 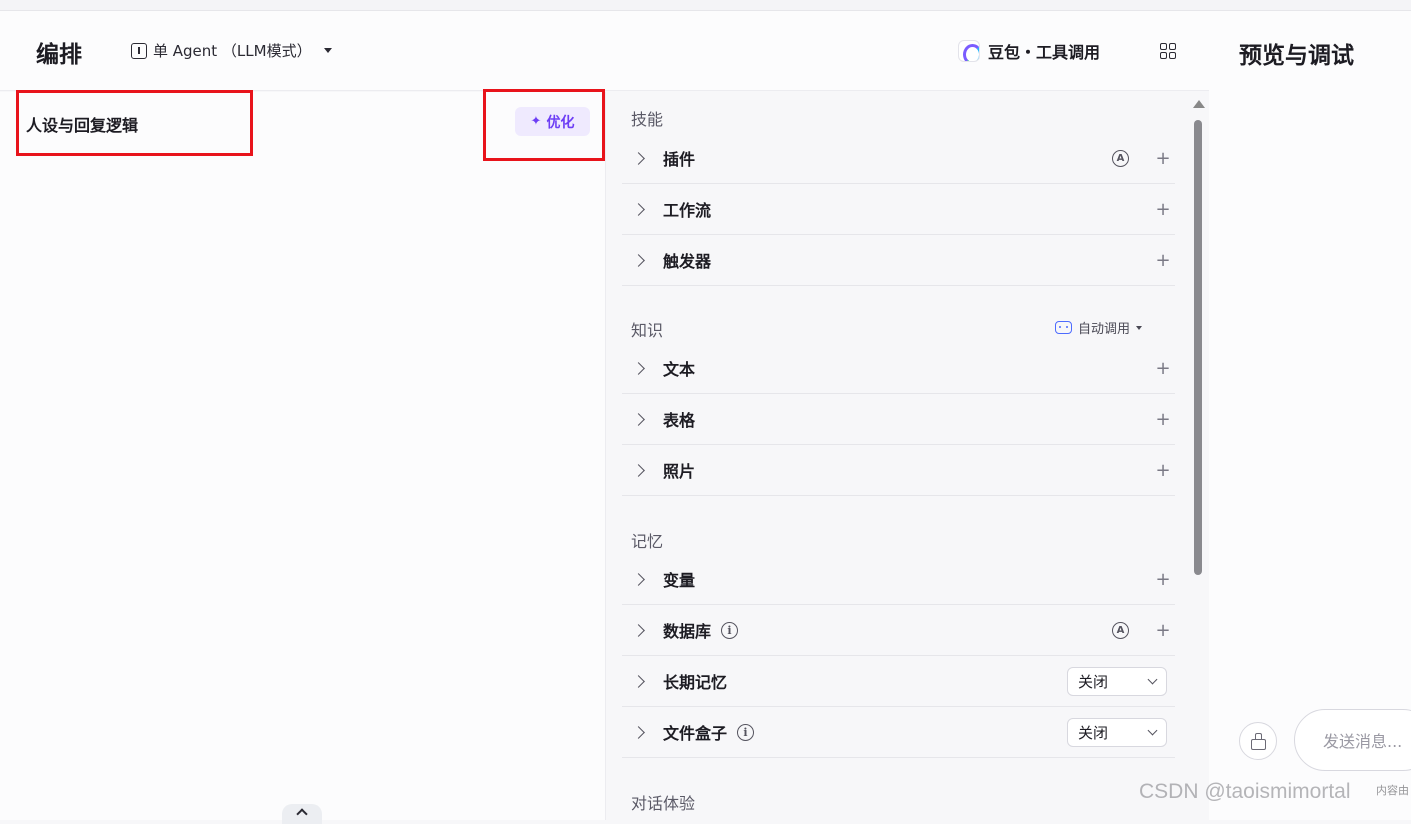 I want to click on knowledge-row-table: 表格 +, so click(x=898, y=419).